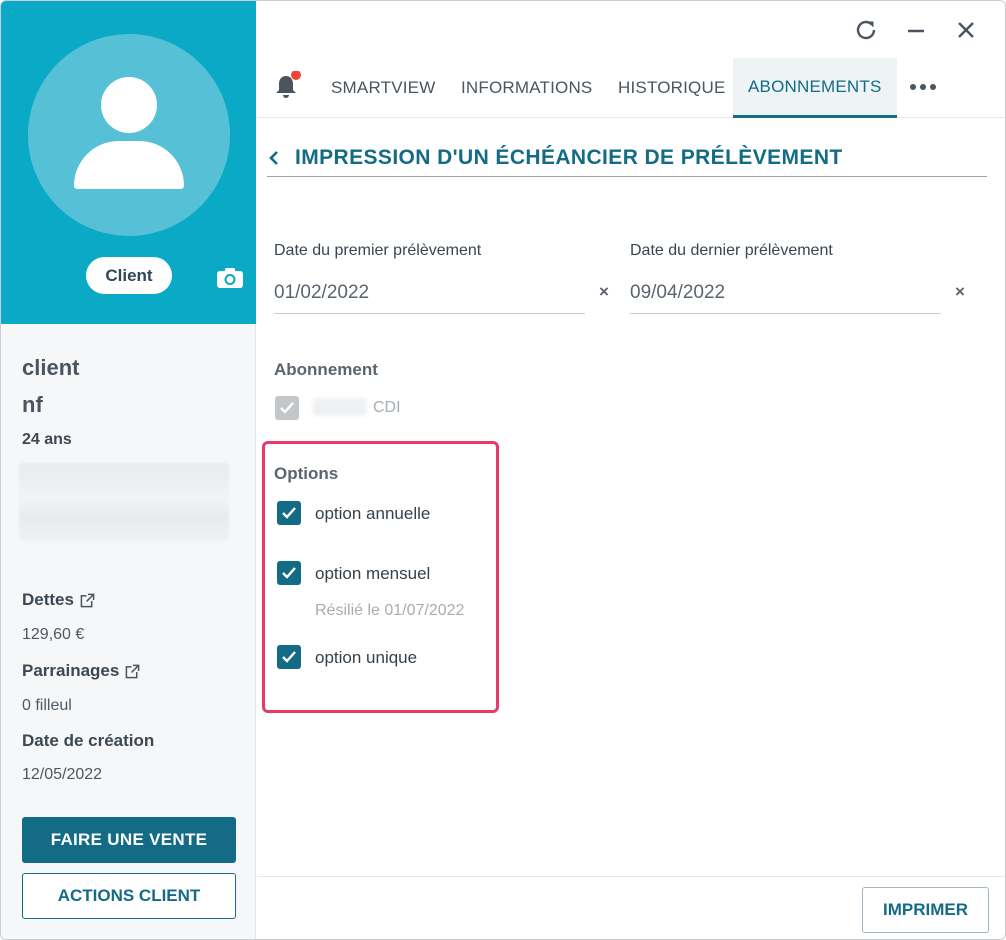 The image size is (1006, 940). I want to click on client-type-badge: Client, so click(129, 275).